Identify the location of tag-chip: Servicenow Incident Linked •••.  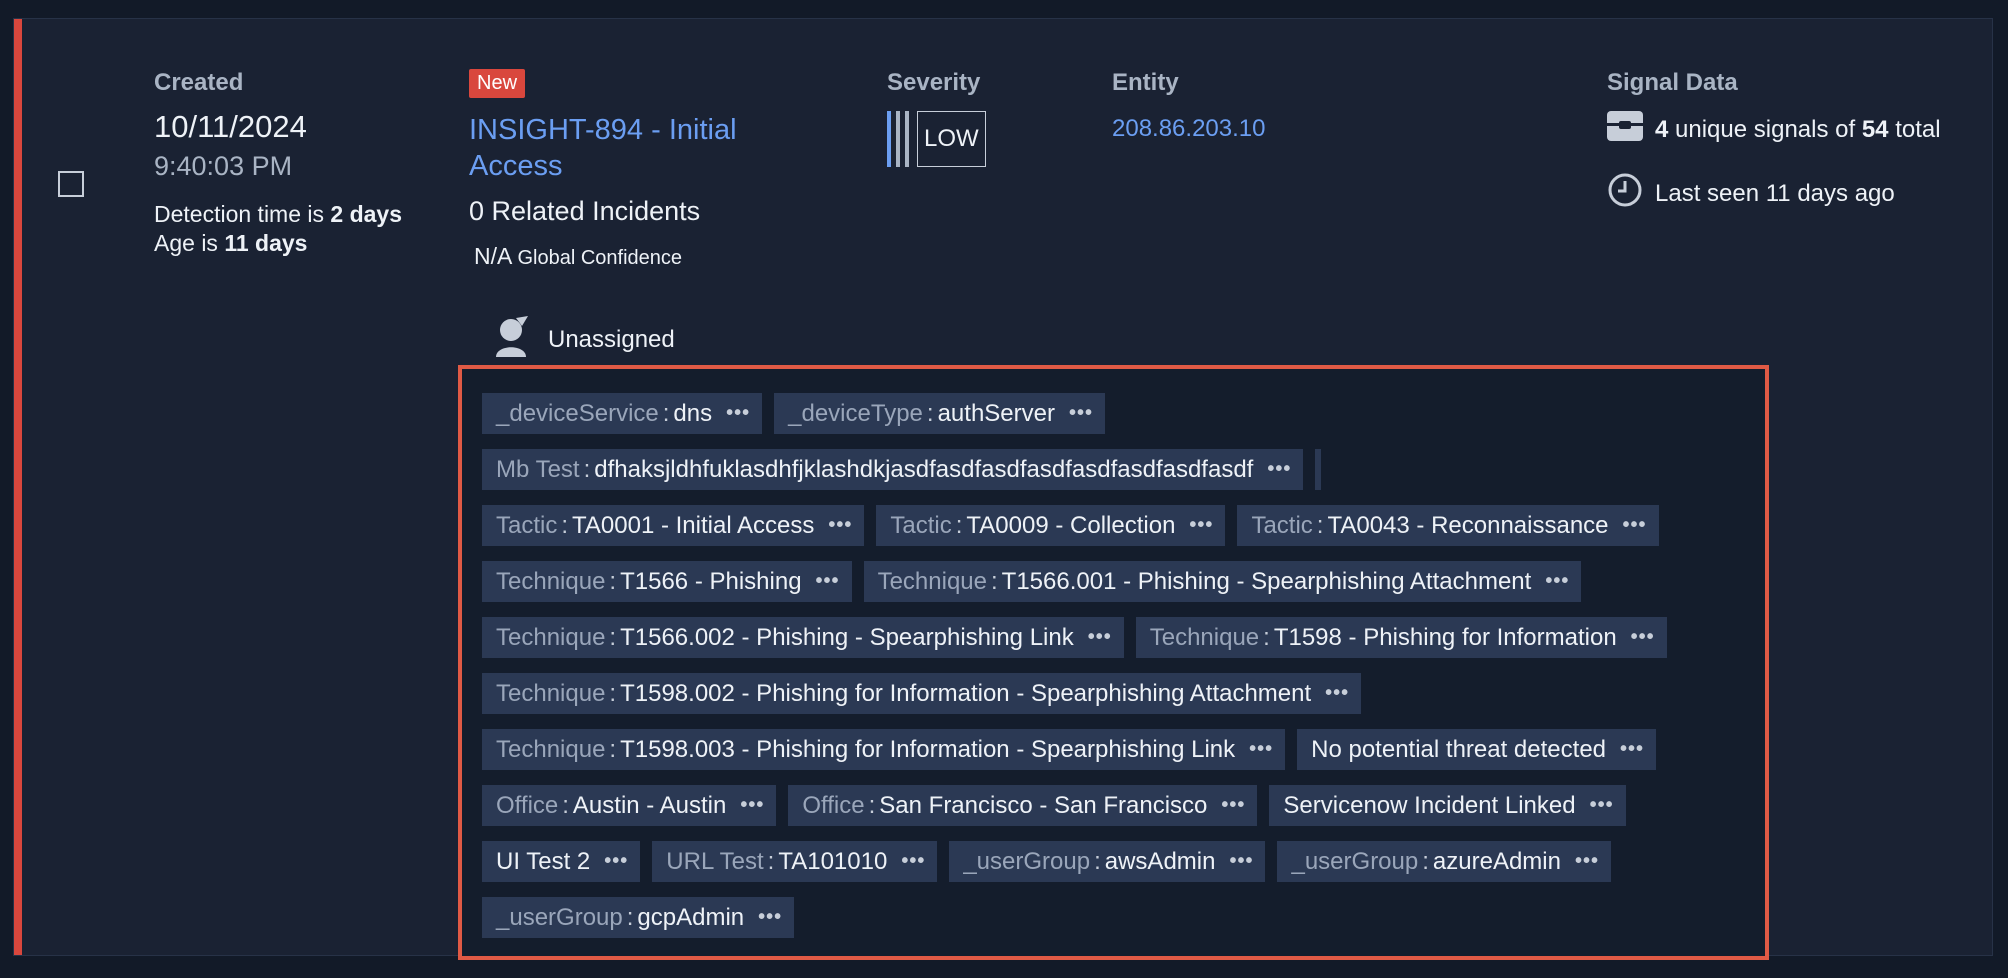
(1447, 805).